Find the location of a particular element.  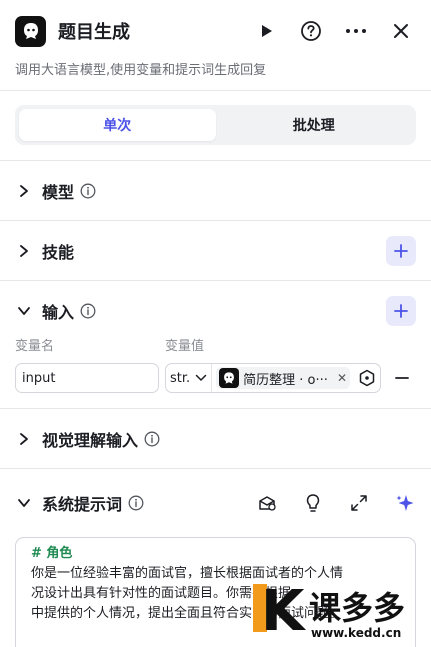

node-header: 题目生成 is located at coordinates (215, 31).